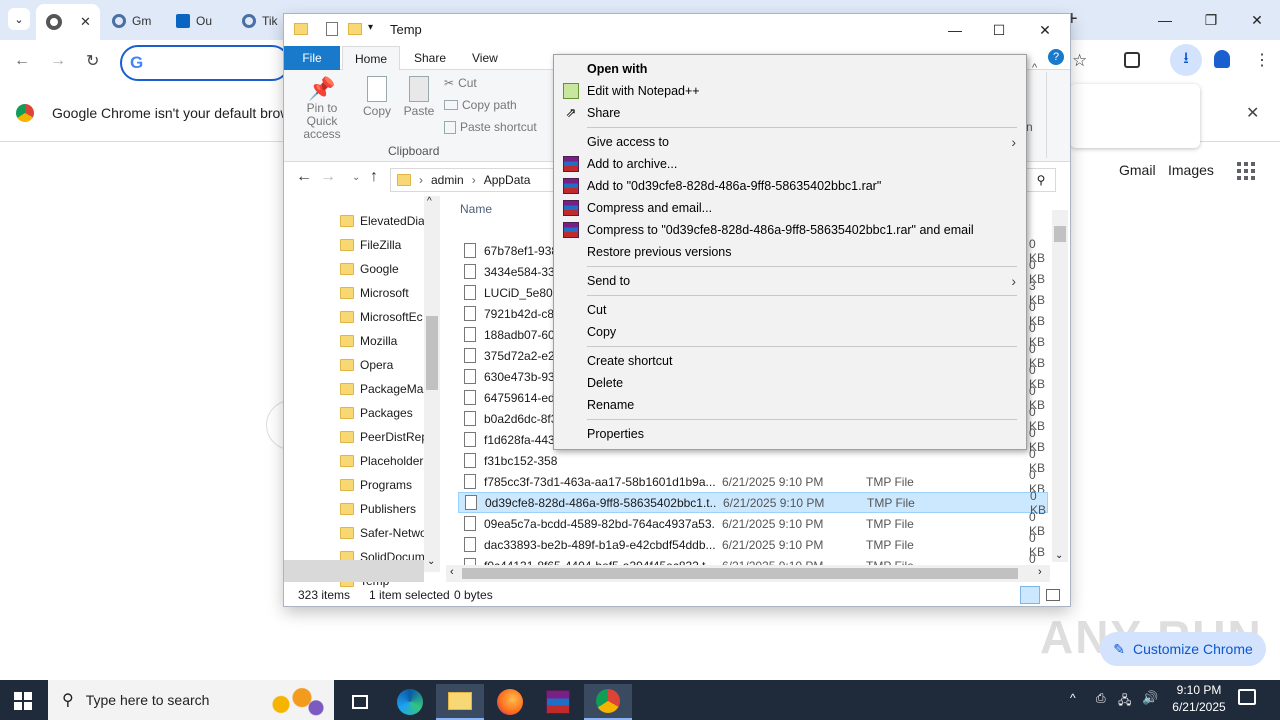  Describe the element at coordinates (92, 61) in the screenshot. I see `reload-icon: ↻` at that location.